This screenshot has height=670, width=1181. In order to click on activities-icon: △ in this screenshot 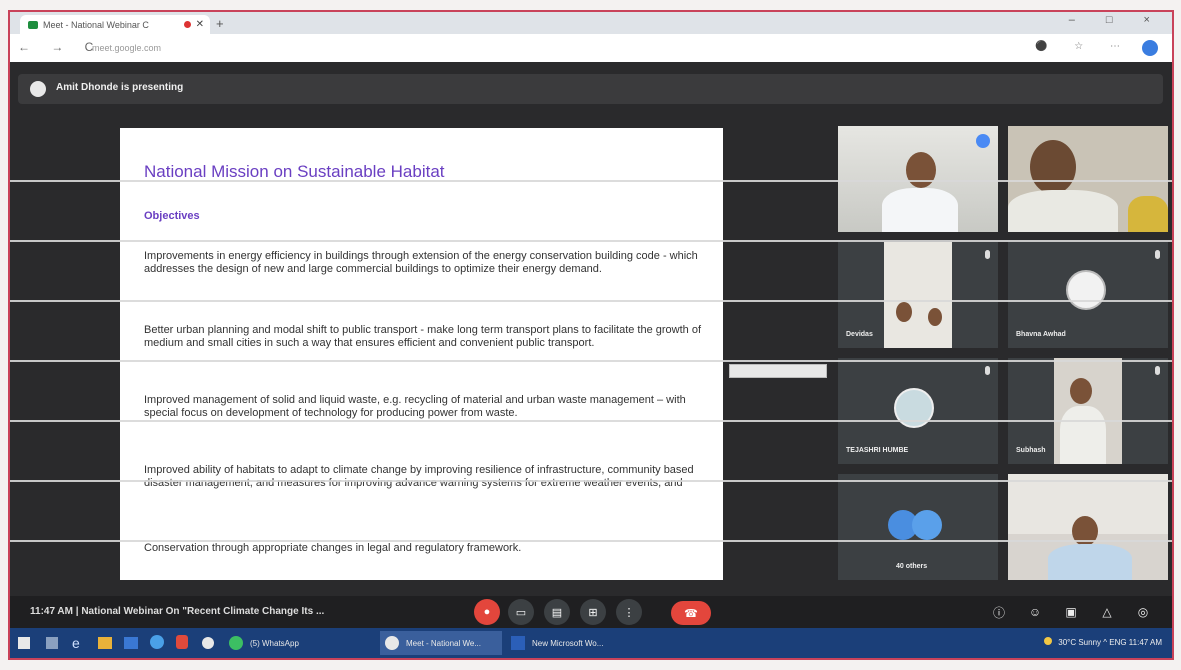, I will do `click(1107, 612)`.